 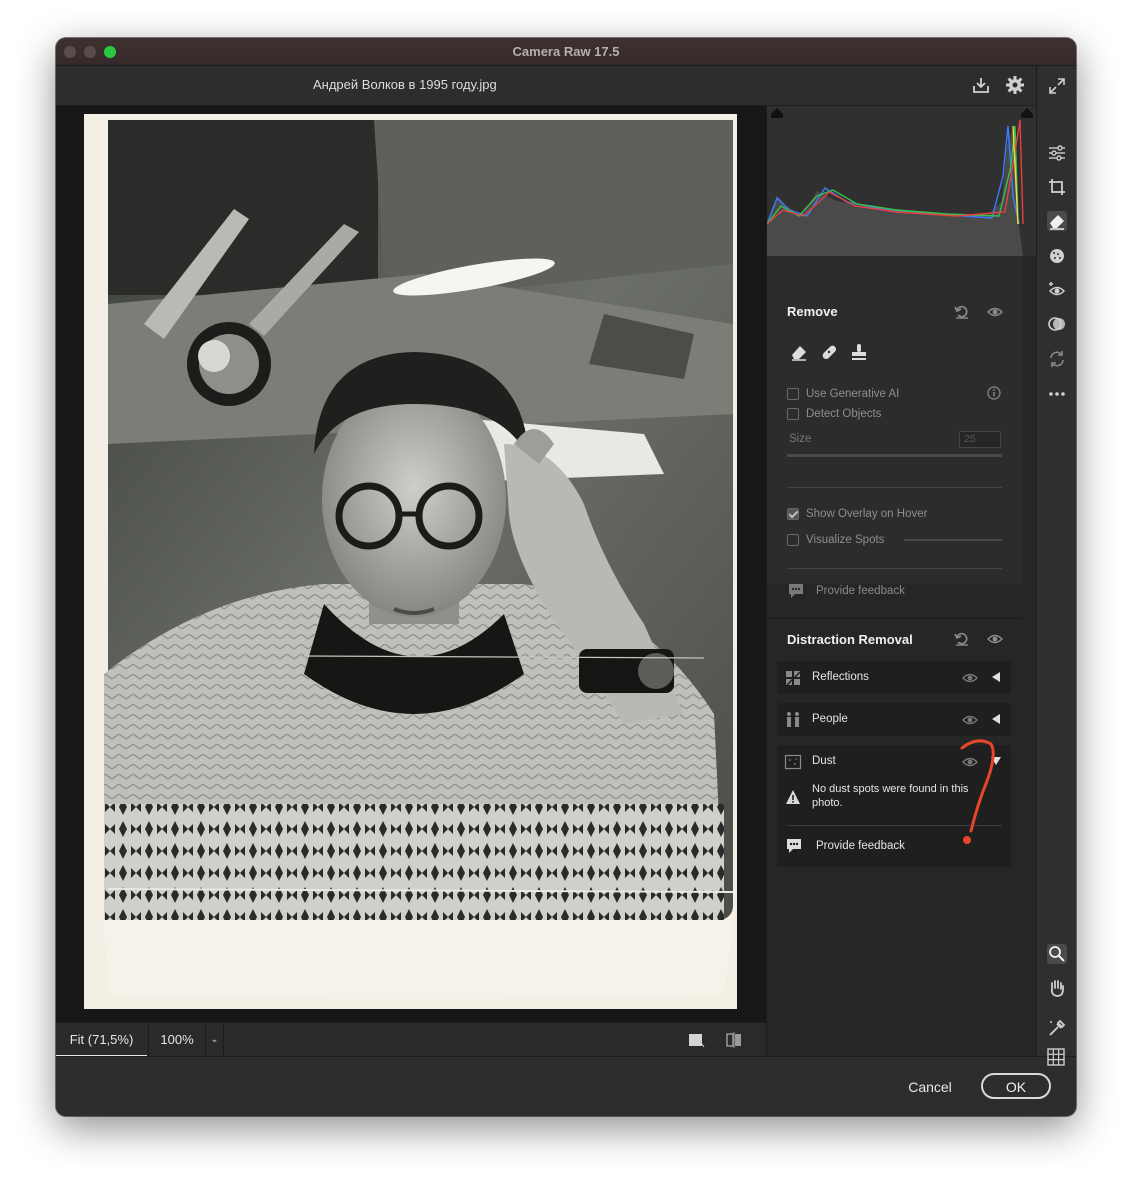 I want to click on clone-stamp-icon, so click(x=859, y=352).